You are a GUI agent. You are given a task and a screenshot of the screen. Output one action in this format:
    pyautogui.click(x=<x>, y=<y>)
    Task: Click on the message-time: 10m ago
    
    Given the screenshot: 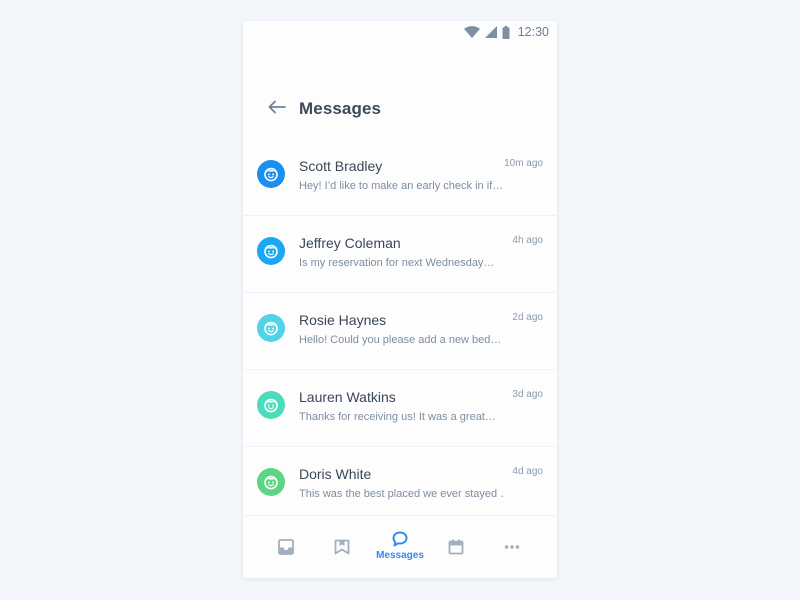 What is the action you would take?
    pyautogui.click(x=523, y=163)
    